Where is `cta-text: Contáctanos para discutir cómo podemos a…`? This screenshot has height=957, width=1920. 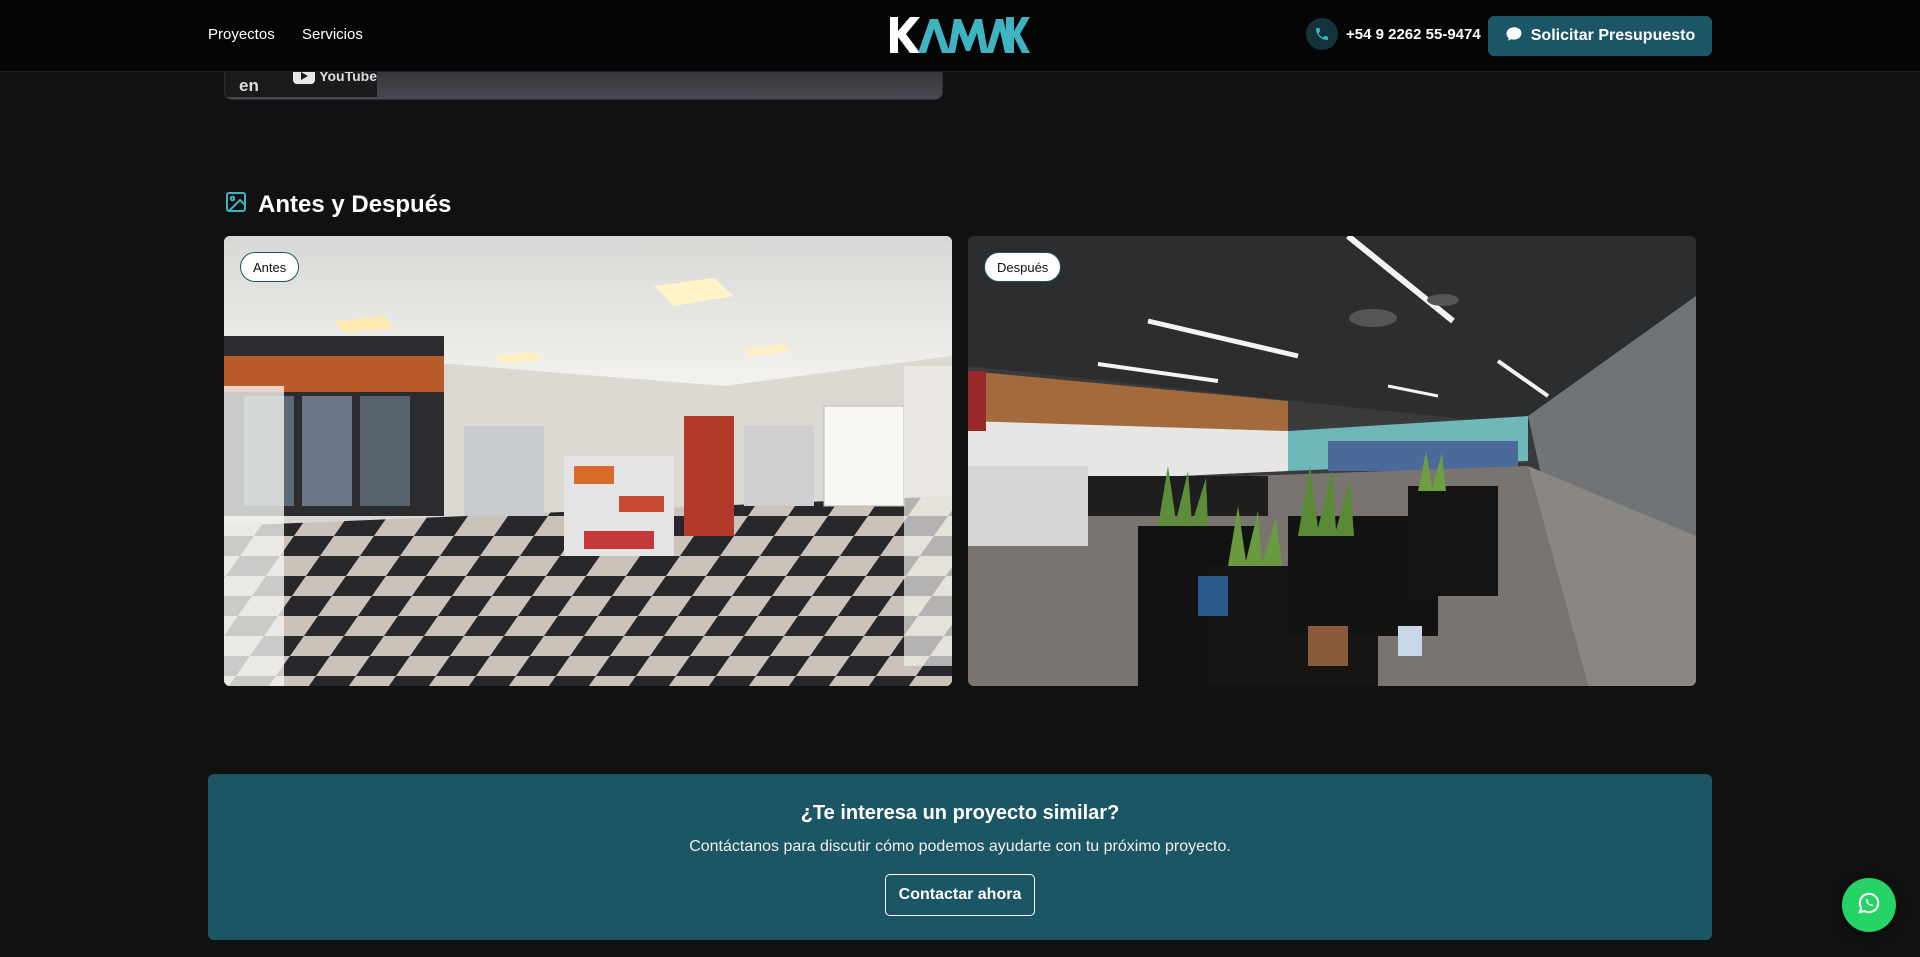 cta-text: Contáctanos para discutir cómo podemos a… is located at coordinates (960, 846).